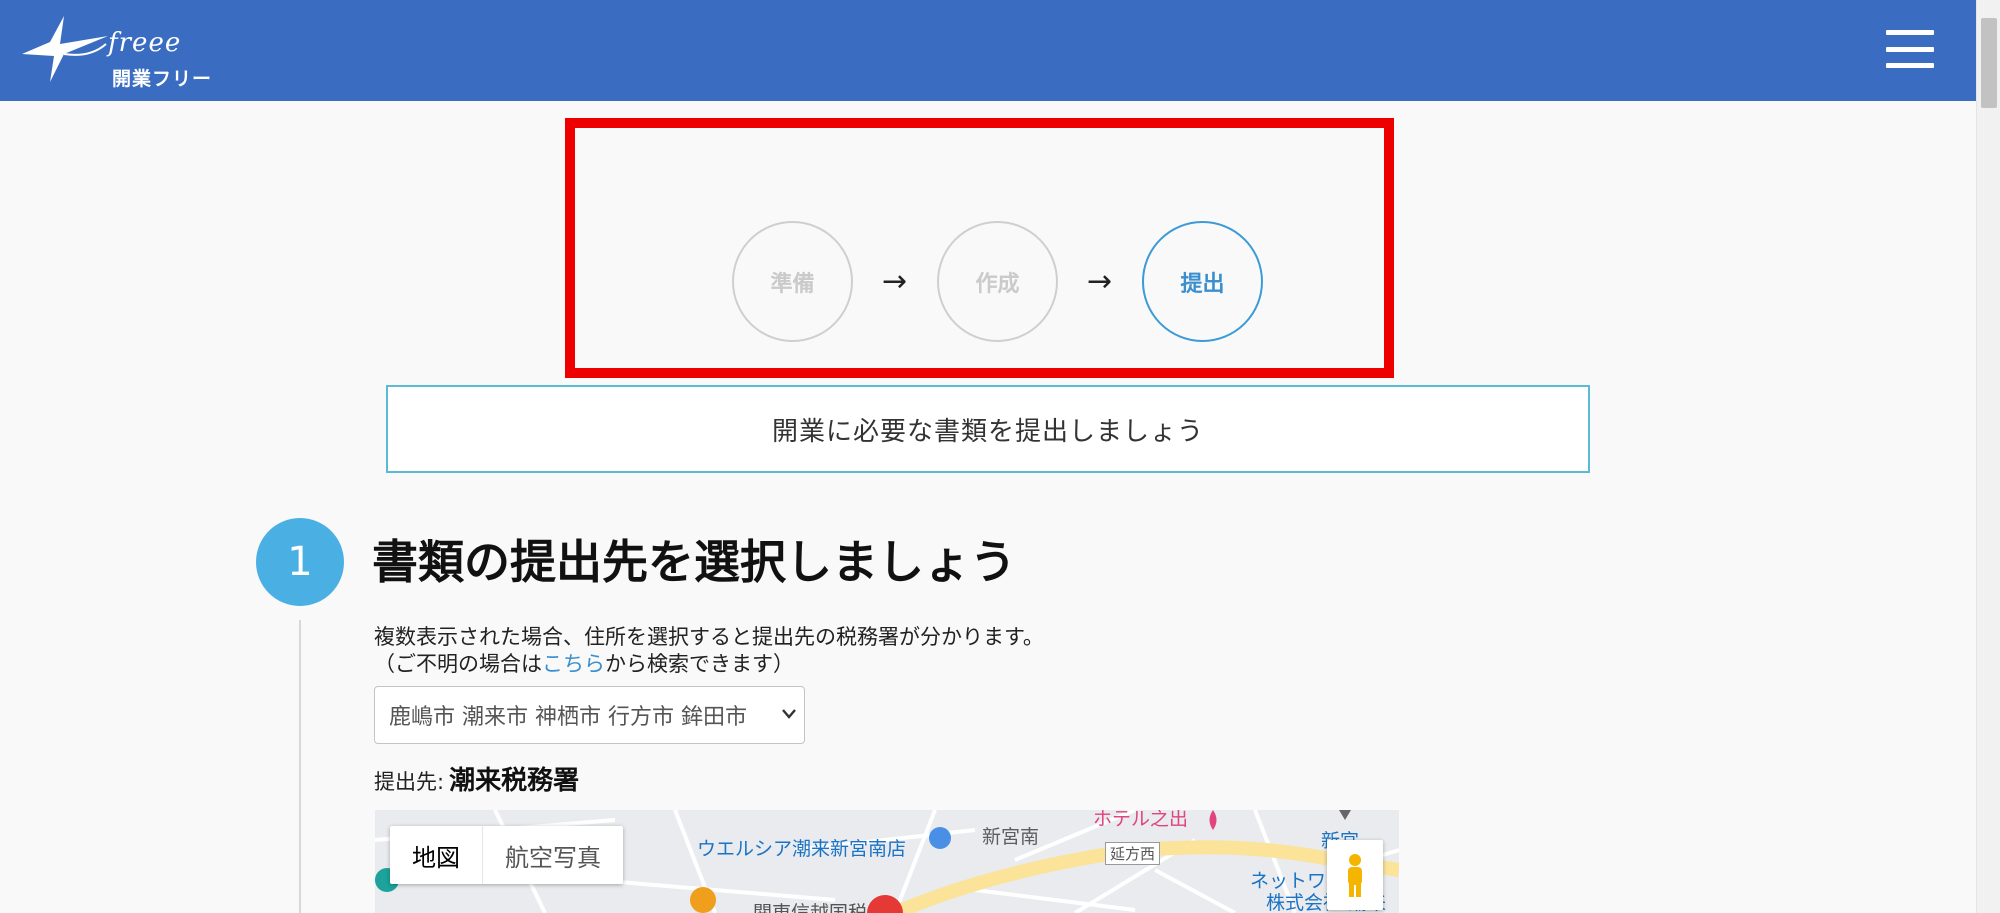  Describe the element at coordinates (409, 782) in the screenshot. I see `destination-label: 提出先:` at that location.